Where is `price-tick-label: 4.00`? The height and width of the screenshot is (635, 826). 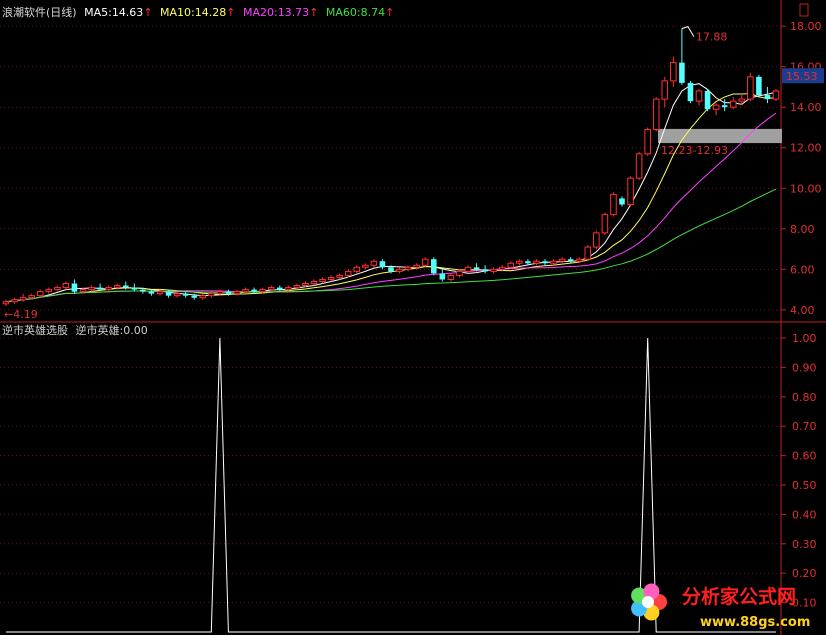
price-tick-label: 4.00 is located at coordinates (802, 310).